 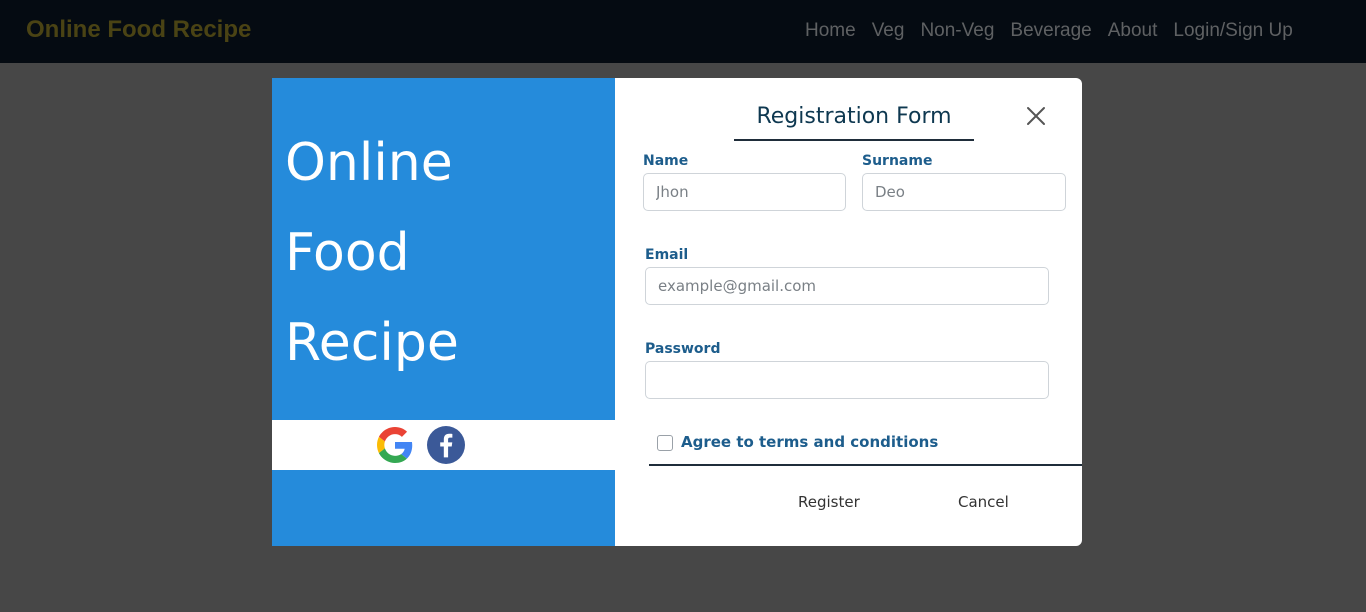 I want to click on surname-label: Surname, so click(x=897, y=161).